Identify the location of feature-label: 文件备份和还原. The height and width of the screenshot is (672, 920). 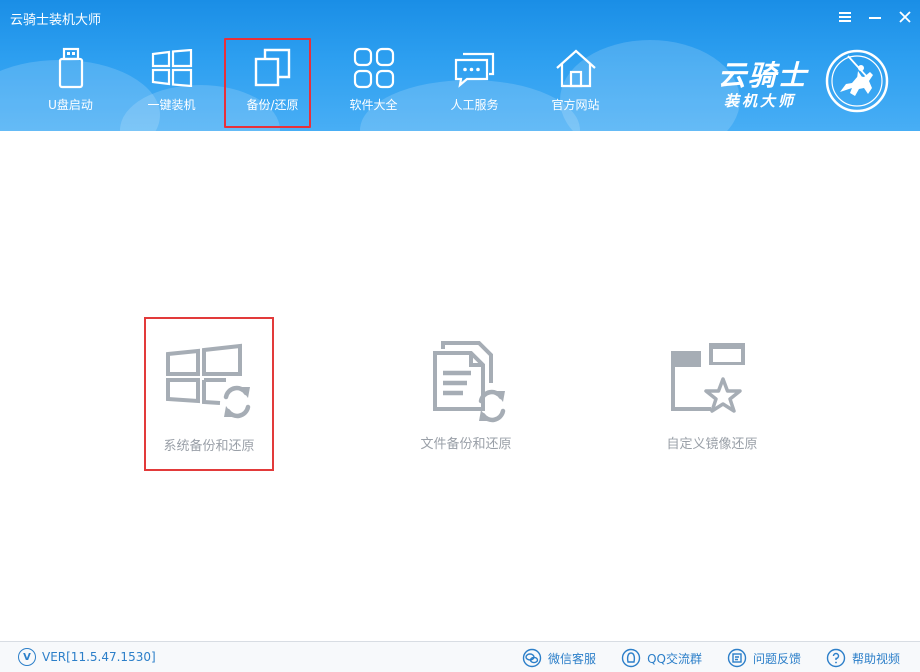
(466, 444).